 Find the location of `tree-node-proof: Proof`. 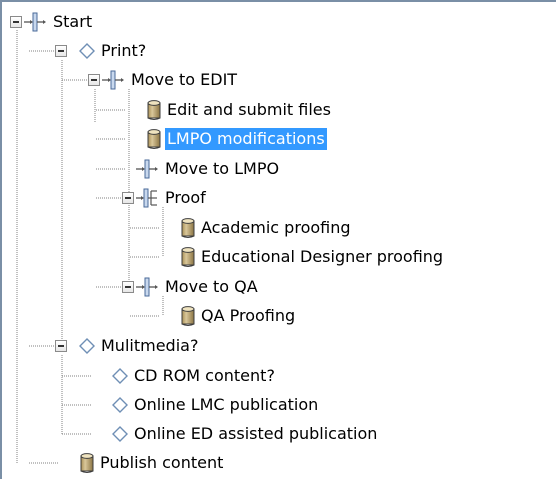

tree-node-proof: Proof is located at coordinates (278, 198).